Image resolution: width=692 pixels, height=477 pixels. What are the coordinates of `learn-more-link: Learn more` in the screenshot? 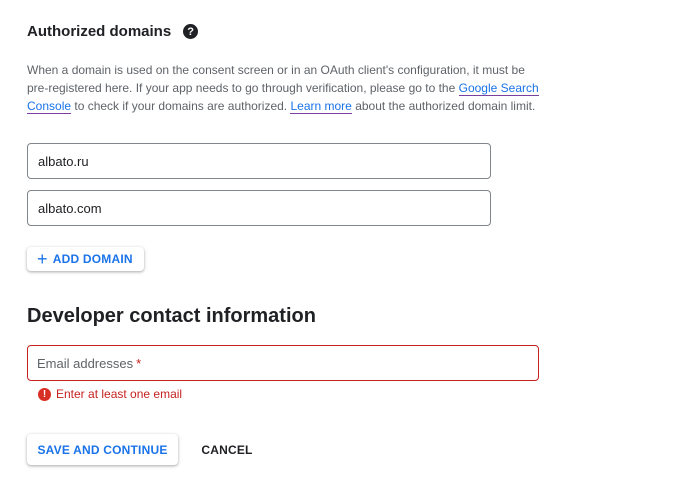 It's located at (321, 106).